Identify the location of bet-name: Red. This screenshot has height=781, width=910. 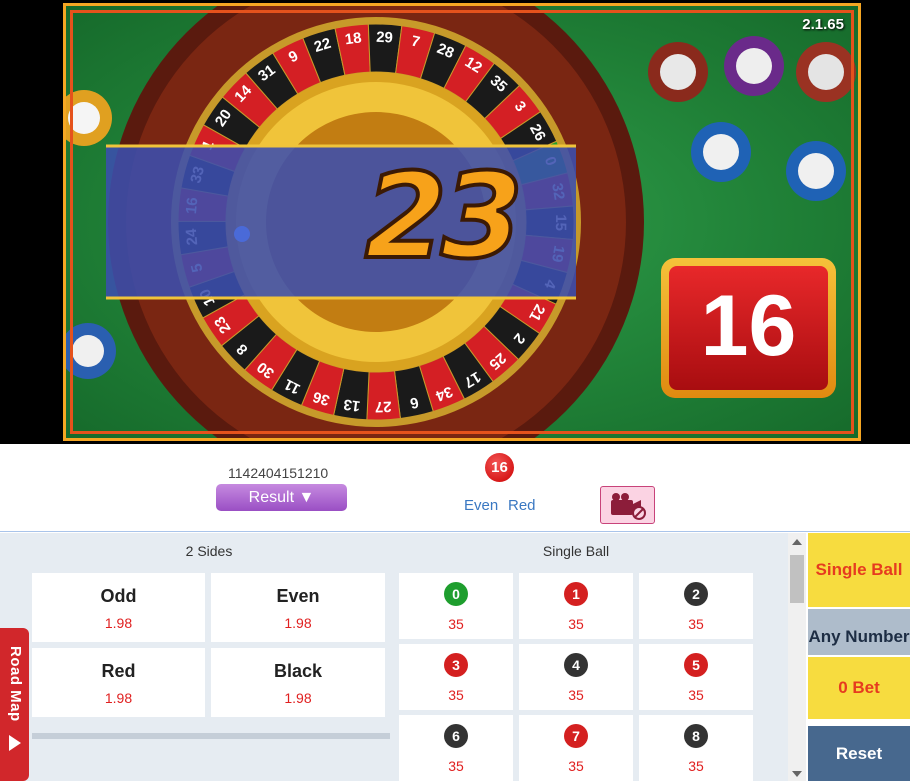
(118, 671).